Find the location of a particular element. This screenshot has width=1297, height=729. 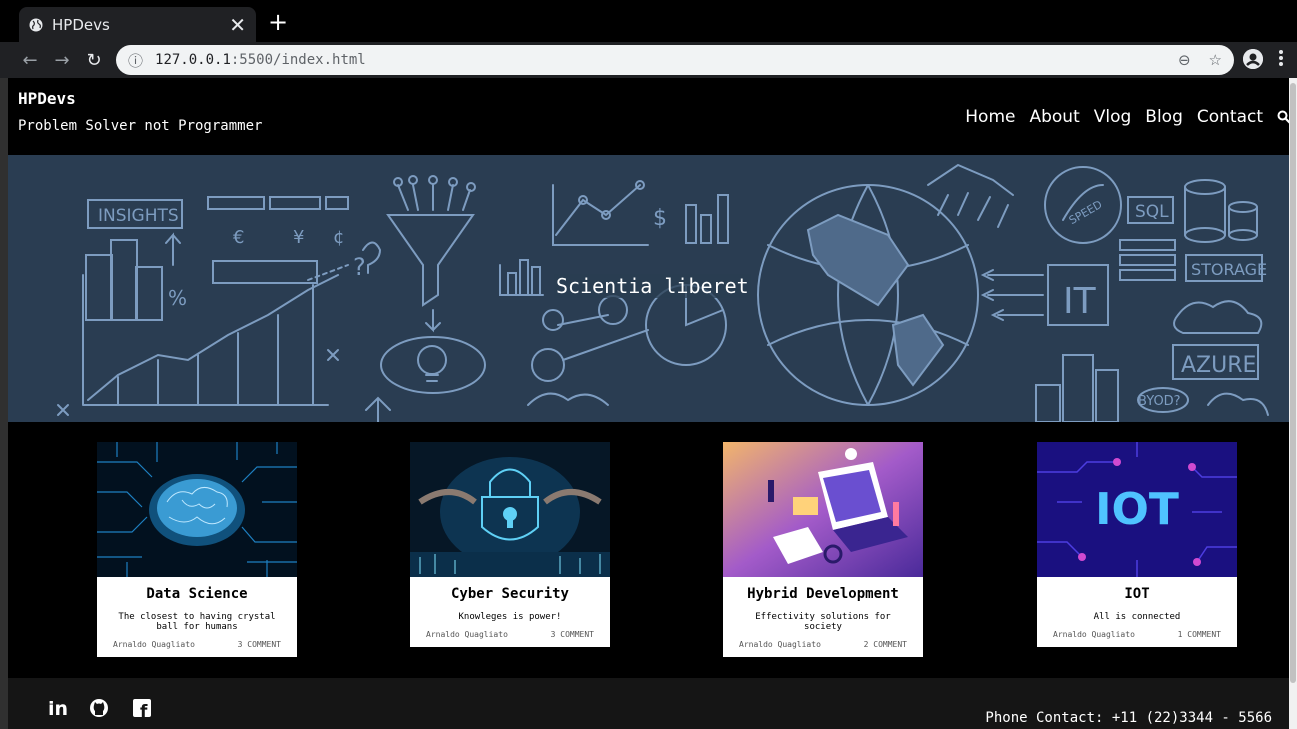

url-host: 127.0.0.1 is located at coordinates (193, 60).